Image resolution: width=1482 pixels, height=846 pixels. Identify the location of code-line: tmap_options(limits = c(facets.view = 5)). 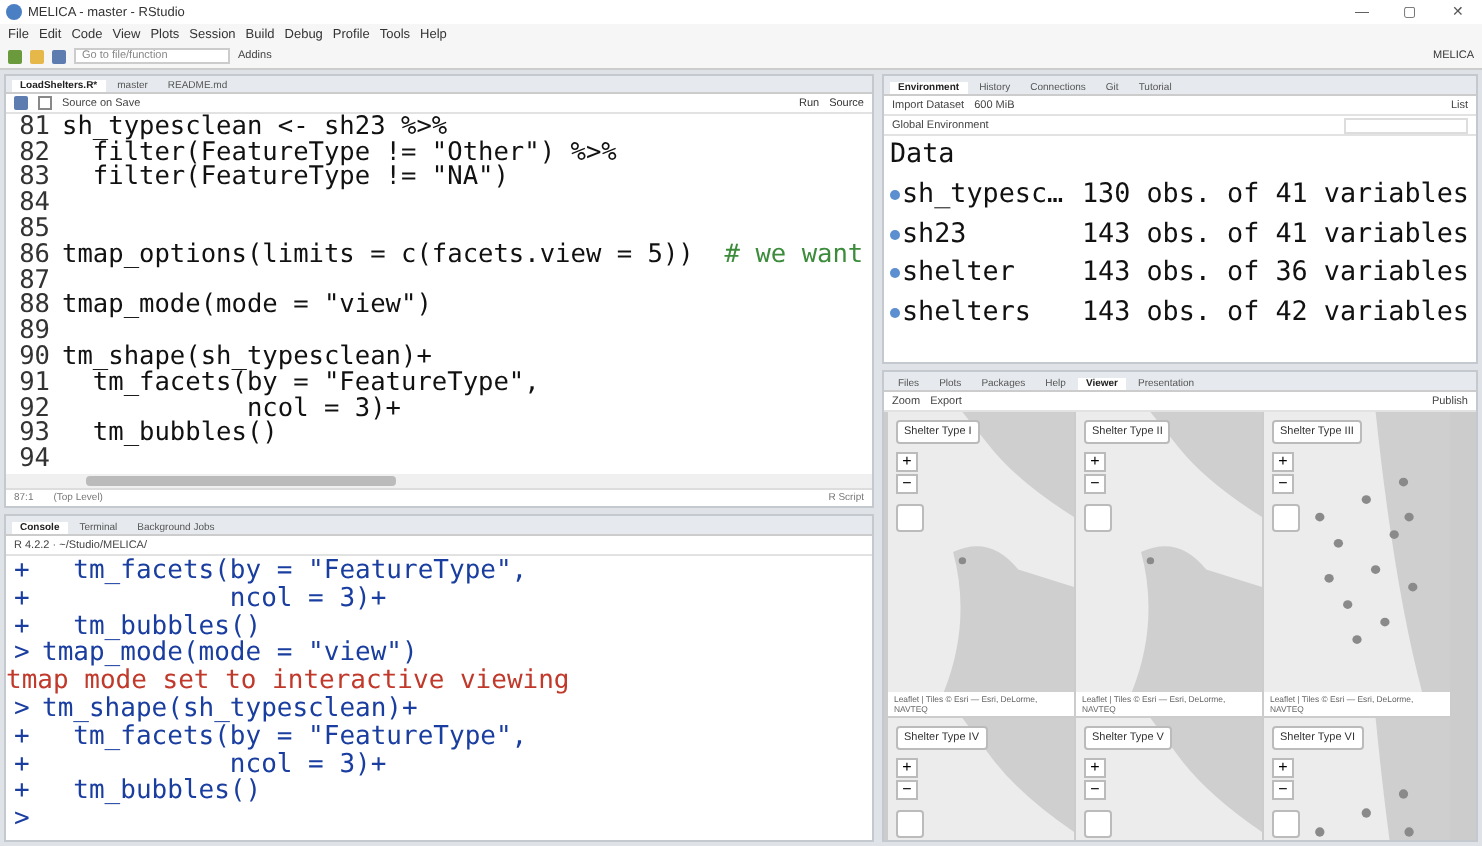
(379, 256).